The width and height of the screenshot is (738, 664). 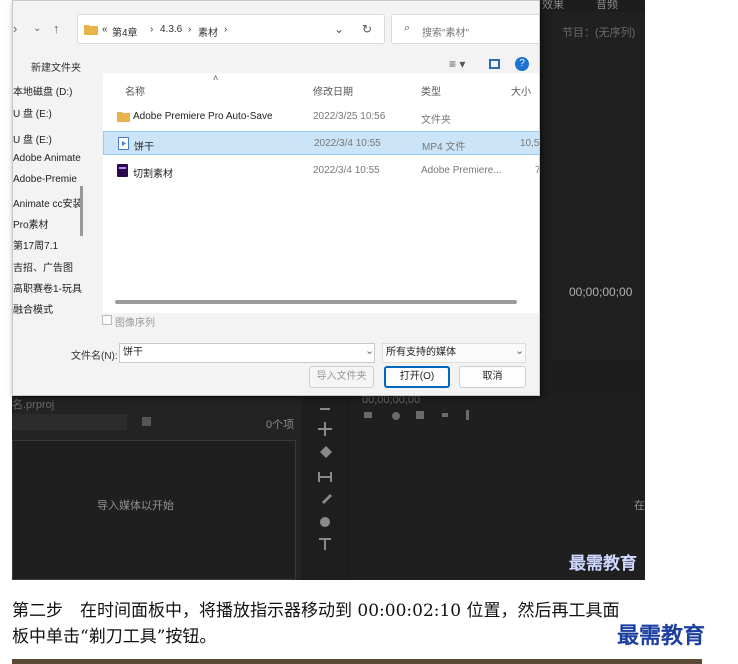 What do you see at coordinates (444, 147) in the screenshot?
I see `file-type: MP4 文件` at bounding box center [444, 147].